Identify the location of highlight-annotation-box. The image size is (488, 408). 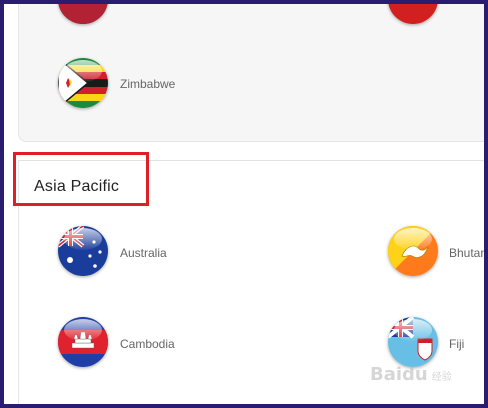
(81, 179).